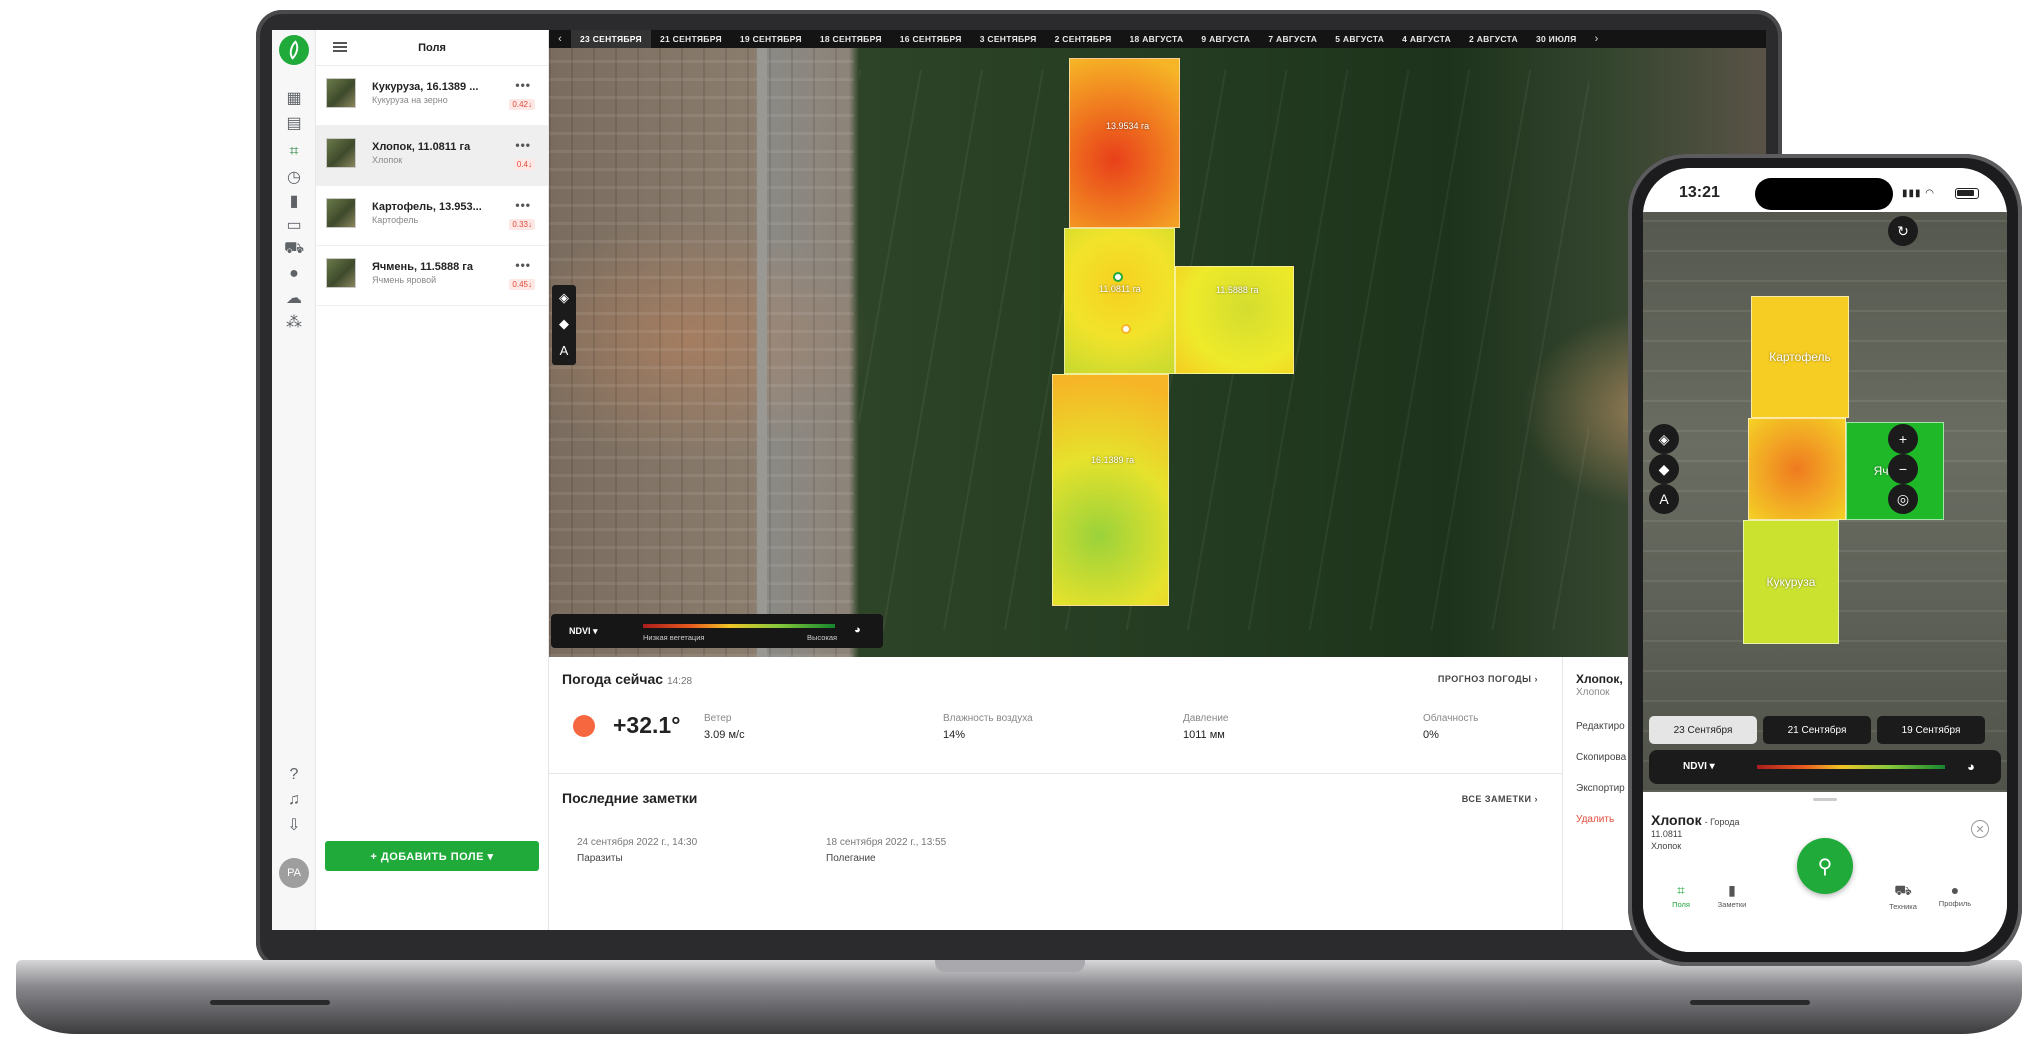 This screenshot has width=2027, height=1043. What do you see at coordinates (294, 322) in the screenshot?
I see `team-icon: ⁂` at bounding box center [294, 322].